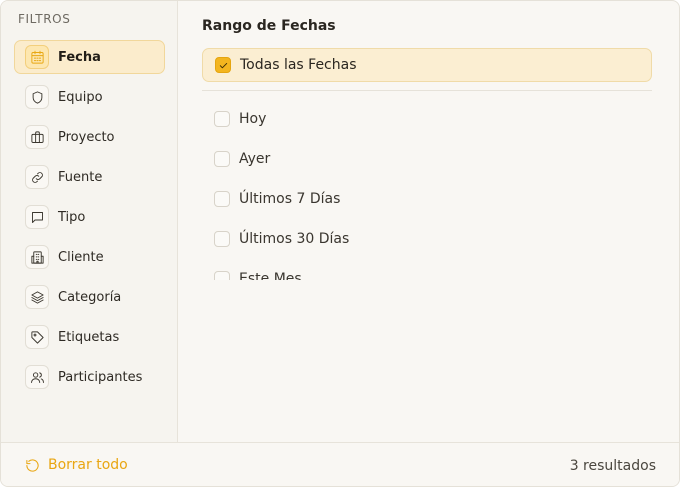  What do you see at coordinates (80, 97) in the screenshot?
I see `sidebar-item-label: Equipo` at bounding box center [80, 97].